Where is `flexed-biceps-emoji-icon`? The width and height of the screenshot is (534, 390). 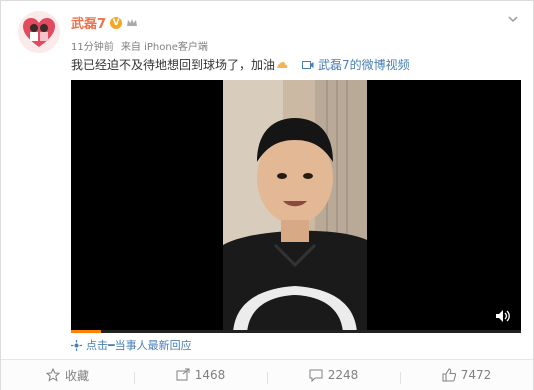 flexed-biceps-emoji-icon is located at coordinates (282, 64).